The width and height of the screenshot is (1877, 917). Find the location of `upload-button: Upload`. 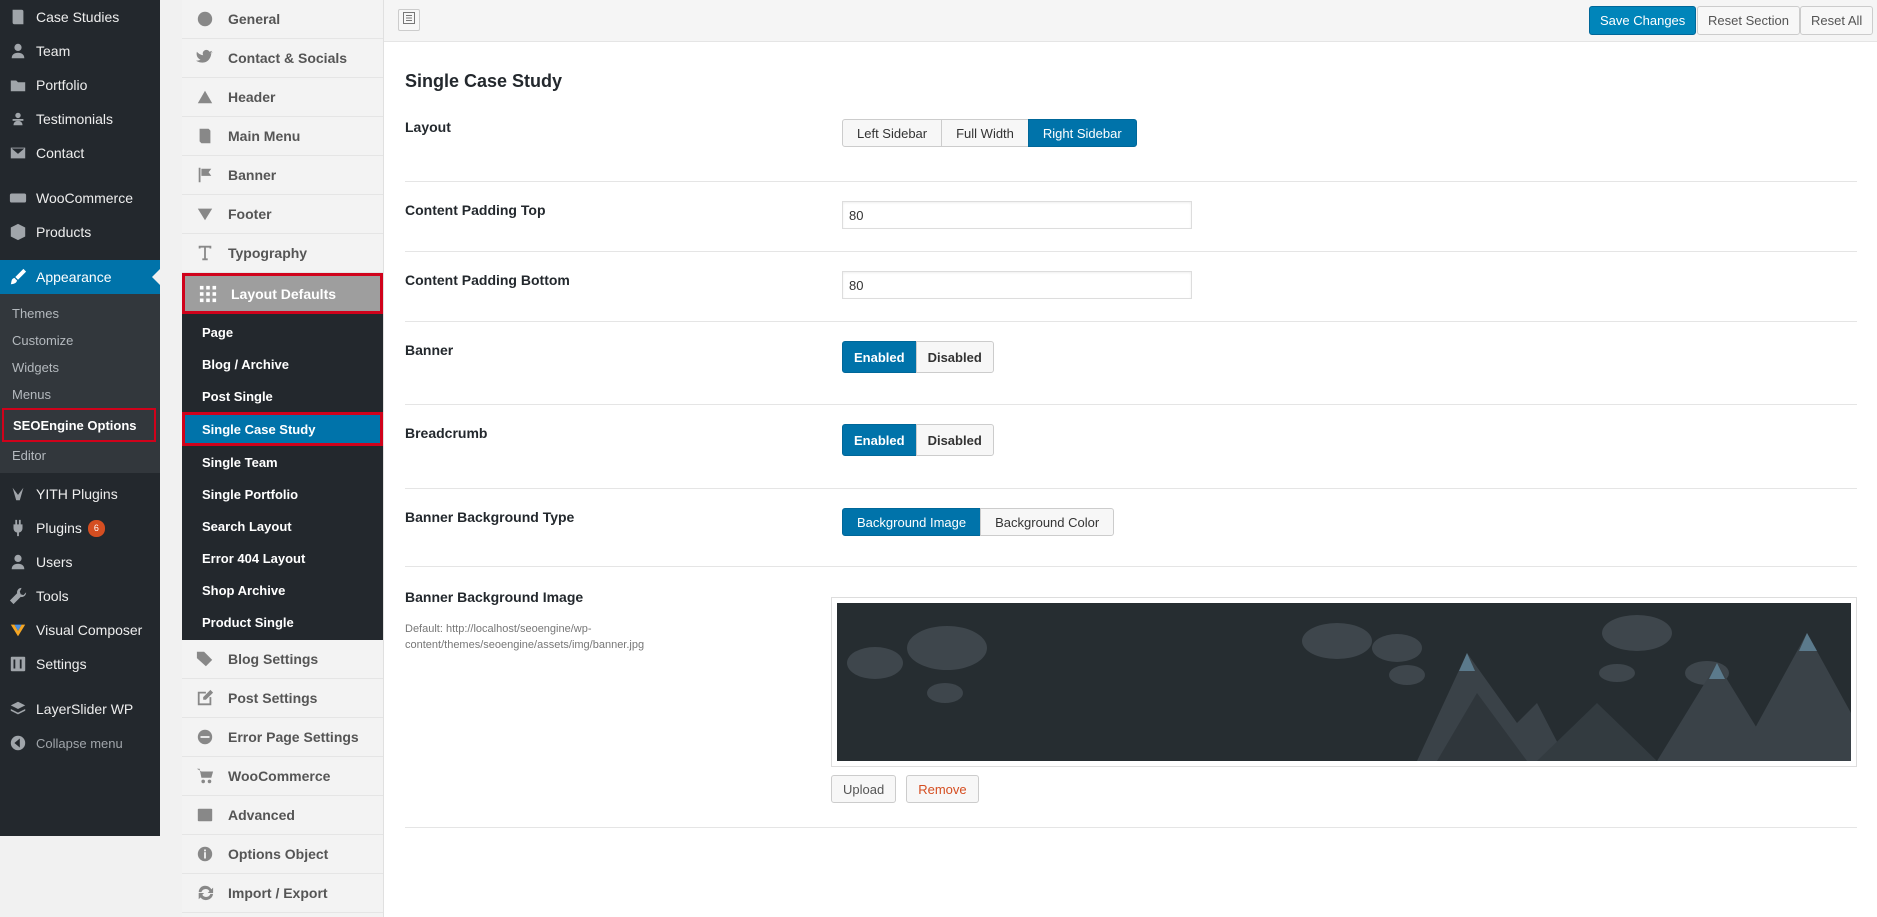

upload-button: Upload is located at coordinates (864, 789).